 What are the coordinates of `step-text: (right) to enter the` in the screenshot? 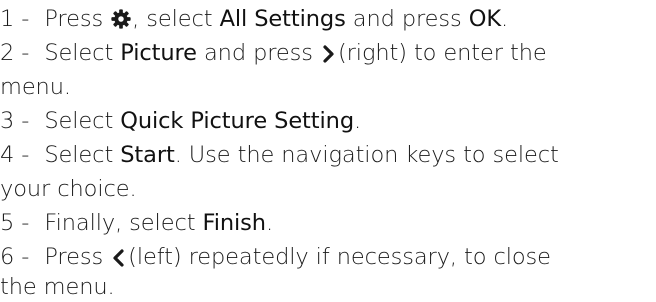 It's located at (442, 53).